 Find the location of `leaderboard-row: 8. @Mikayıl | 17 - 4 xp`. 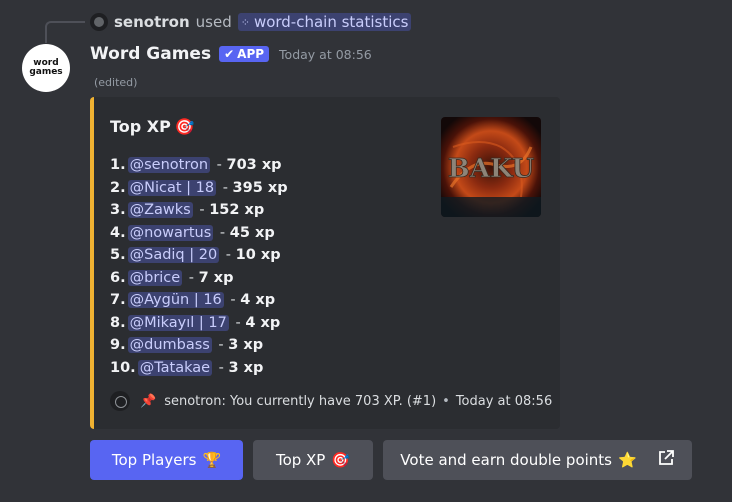

leaderboard-row: 8. @Mikayıl | 17 - 4 xp is located at coordinates (199, 323).